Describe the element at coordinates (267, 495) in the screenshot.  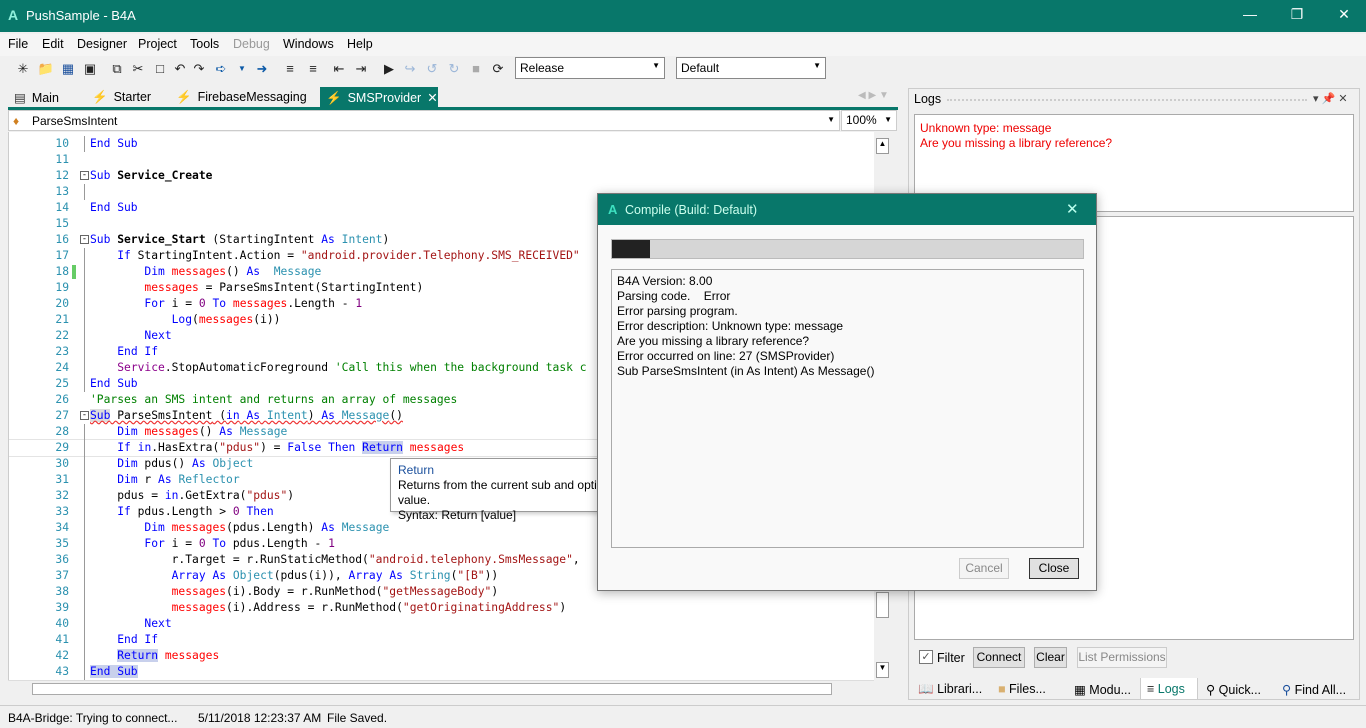
I see `code-token: "pdus"` at that location.